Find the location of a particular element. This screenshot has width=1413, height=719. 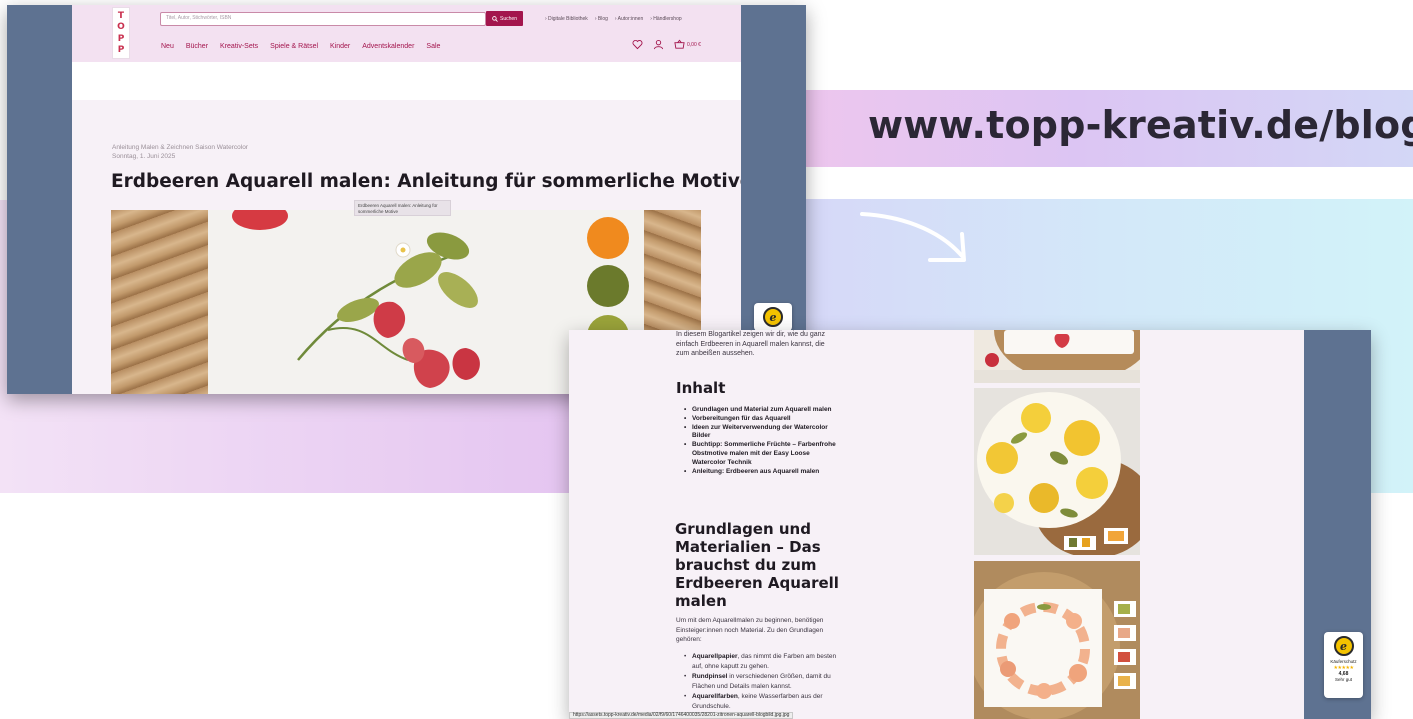

logo-letter: T is located at coordinates (121, 15).